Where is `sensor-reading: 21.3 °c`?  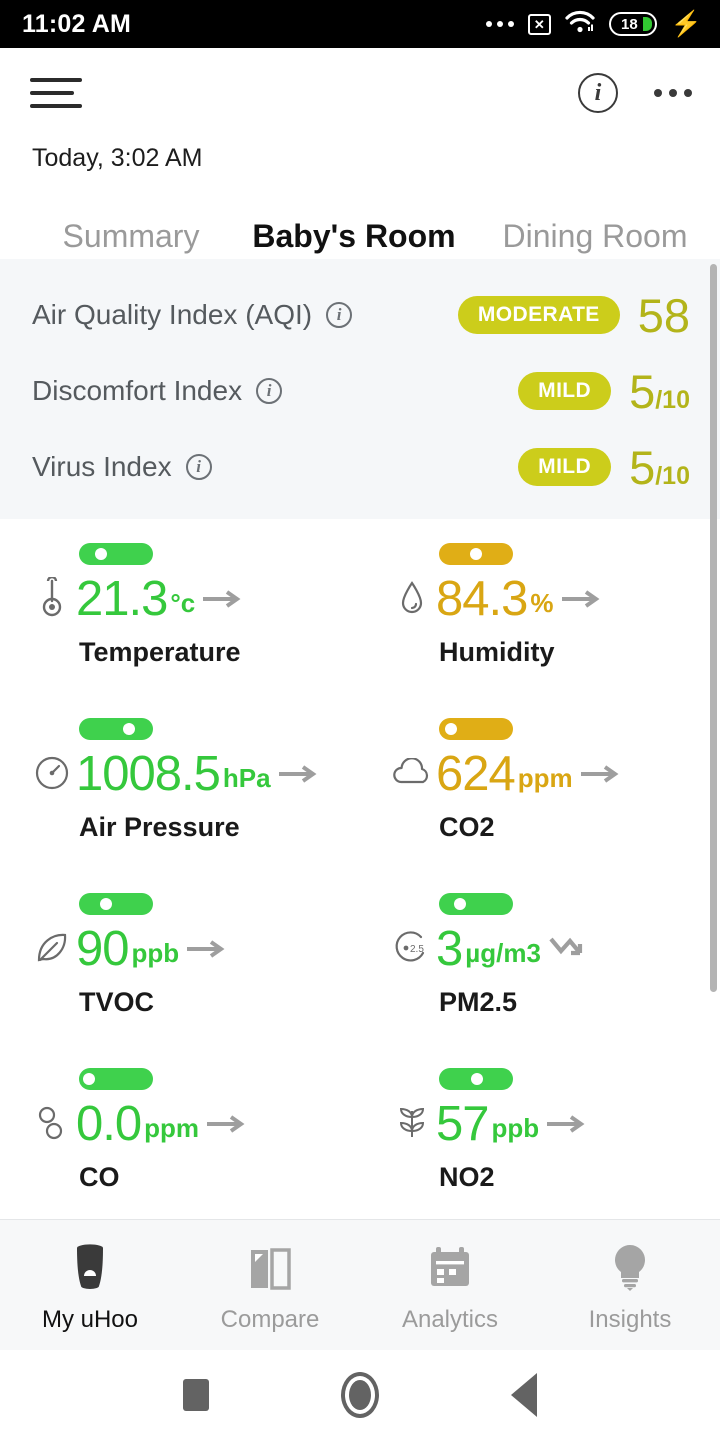 sensor-reading: 21.3 °c is located at coordinates (195, 598).